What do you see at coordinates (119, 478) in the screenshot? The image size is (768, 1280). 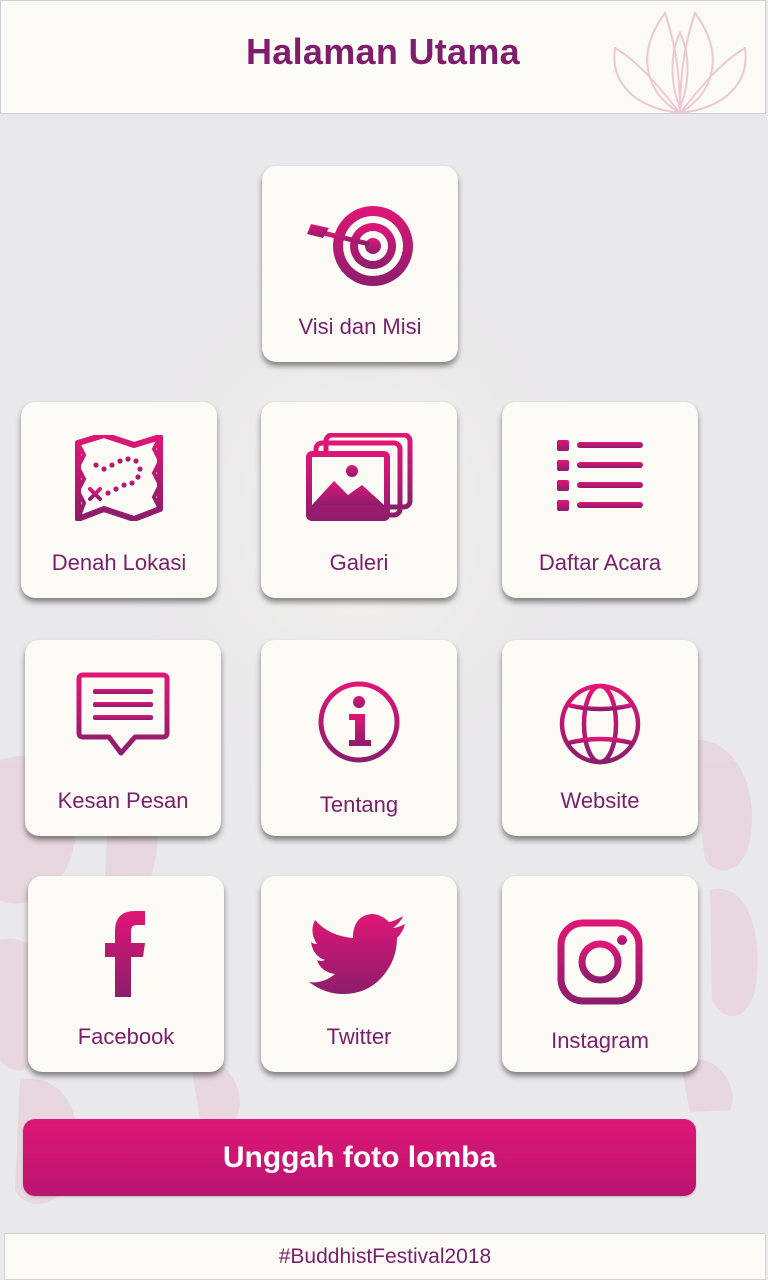 I see `map-icon` at bounding box center [119, 478].